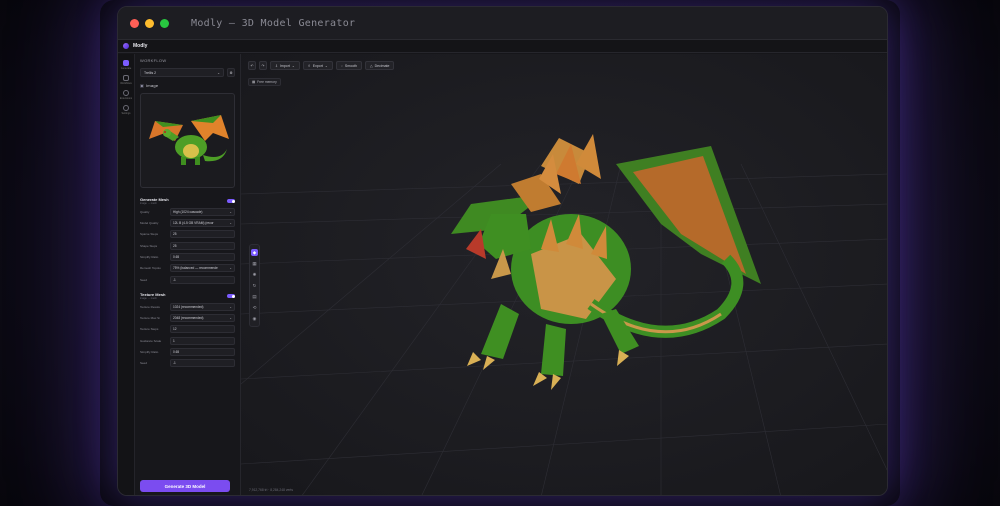 This screenshot has width=1000, height=506. I want to click on param-select: 12L B (4-5 GB VRAM) (recor ⌄, so click(202, 223).